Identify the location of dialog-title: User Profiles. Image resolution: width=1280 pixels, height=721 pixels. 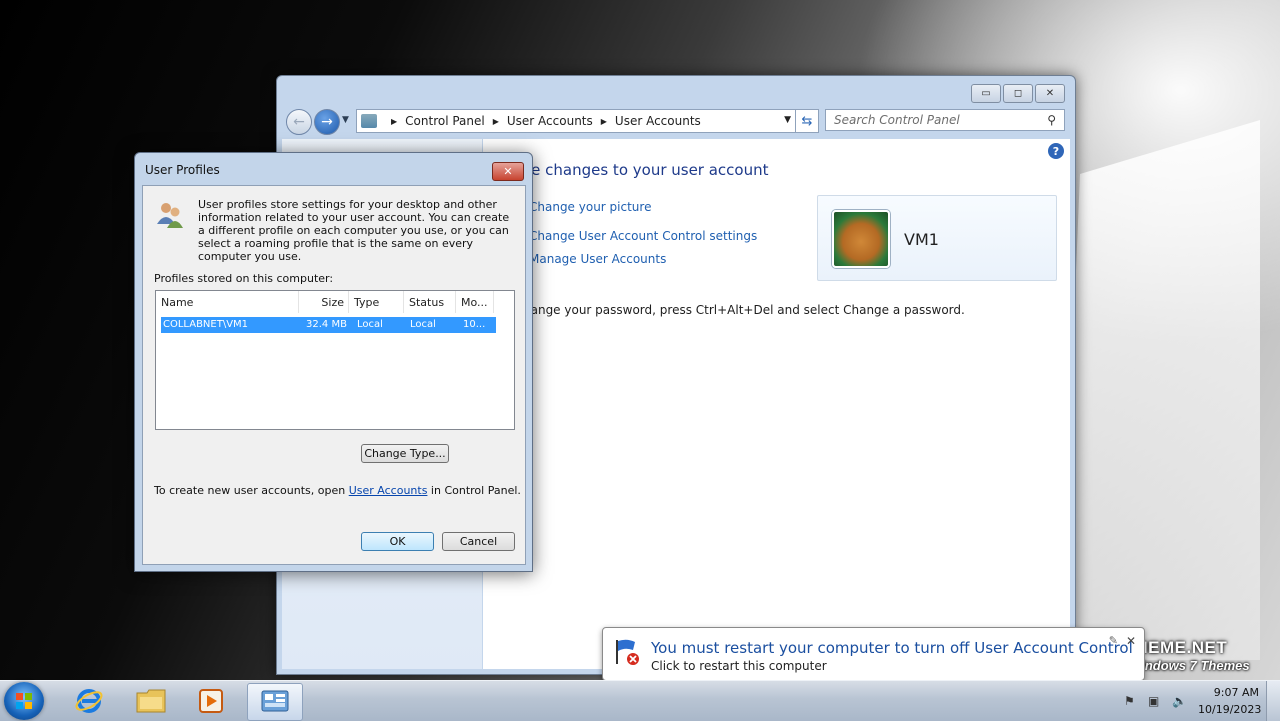
(182, 170).